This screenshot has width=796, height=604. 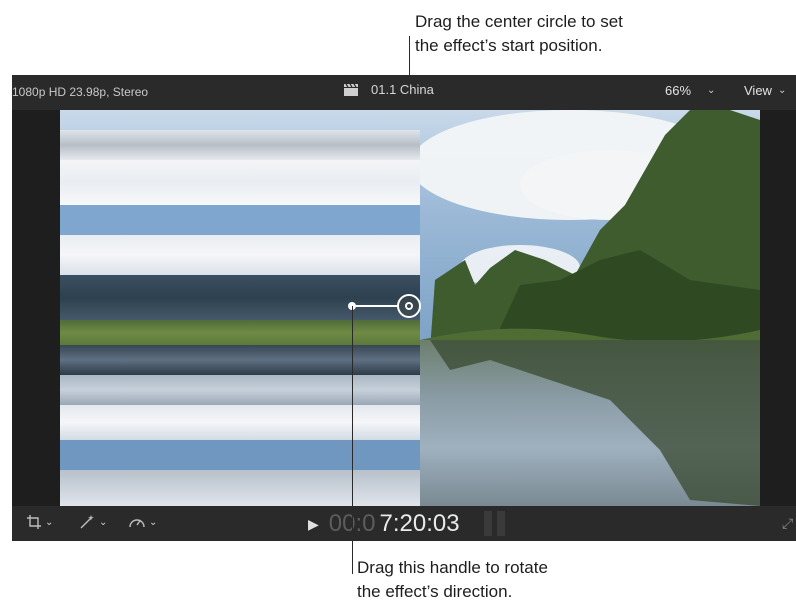 I want to click on enhance-menu: ⌄, so click(x=92, y=522).